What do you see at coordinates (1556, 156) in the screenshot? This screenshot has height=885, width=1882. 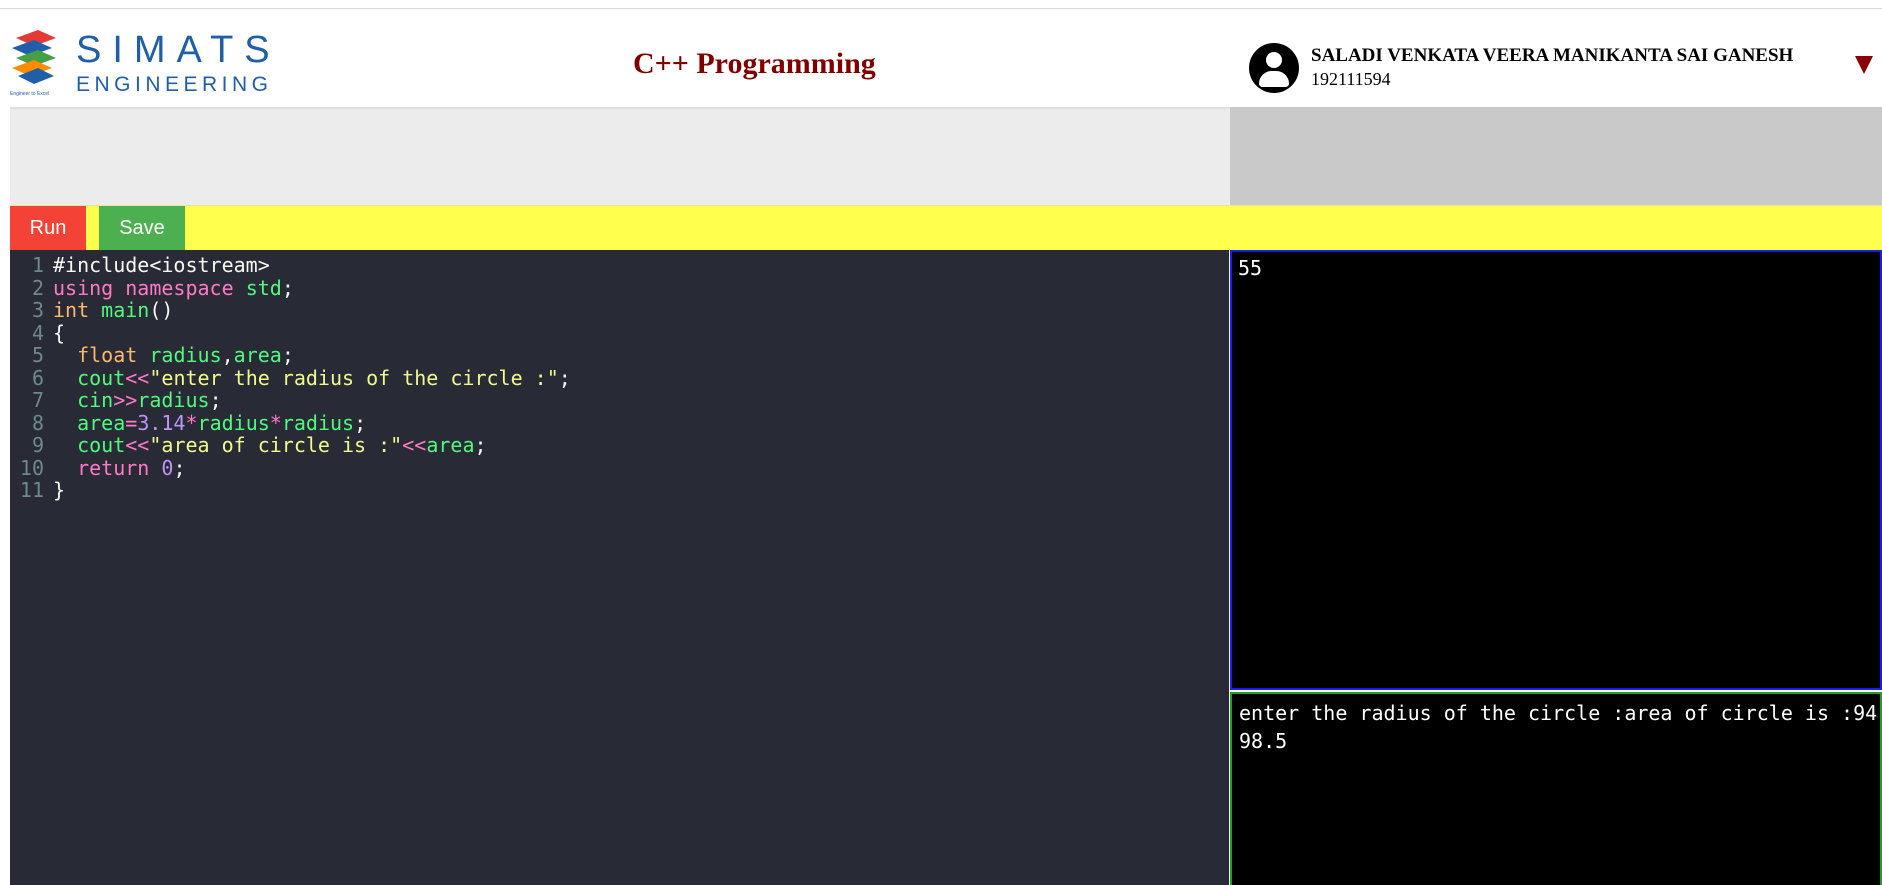 I see `question-side-panel` at bounding box center [1556, 156].